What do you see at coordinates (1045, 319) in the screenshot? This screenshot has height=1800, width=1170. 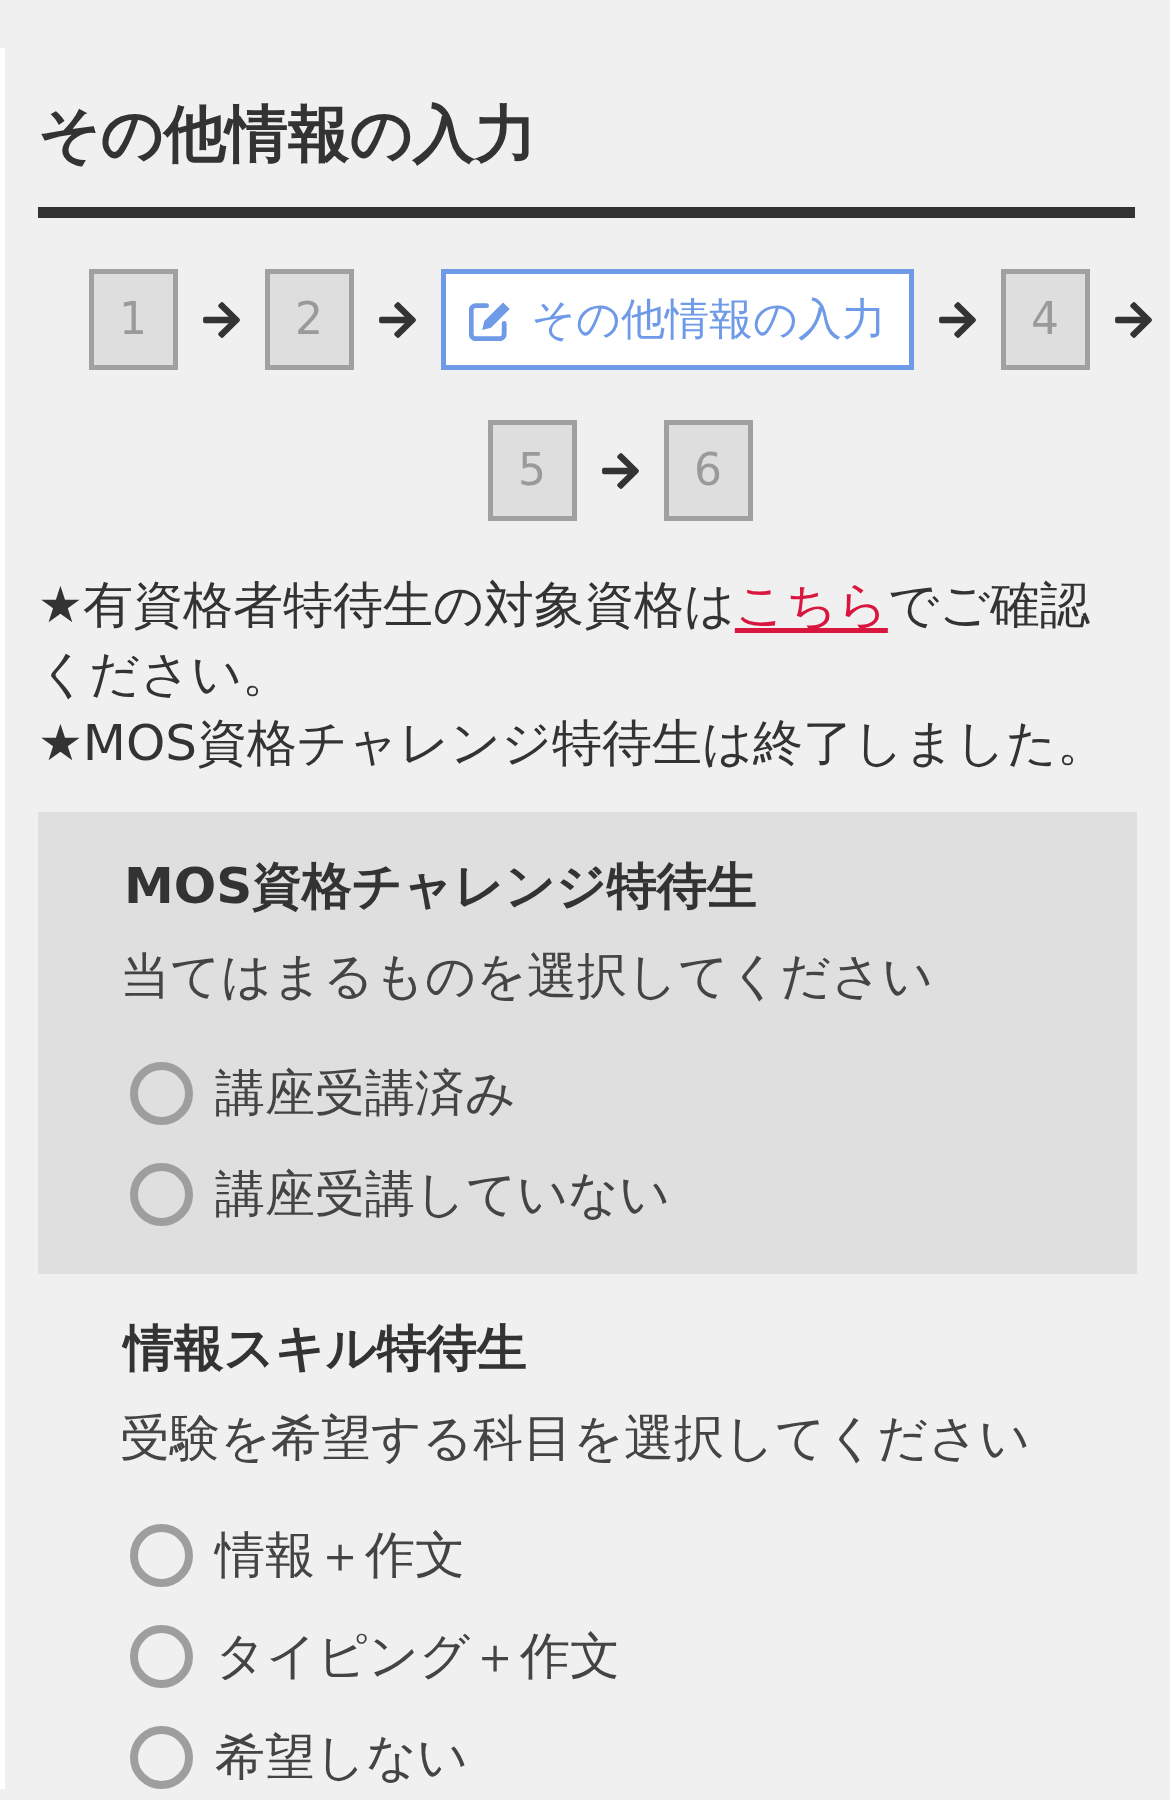 I see `step-label: 4` at bounding box center [1045, 319].